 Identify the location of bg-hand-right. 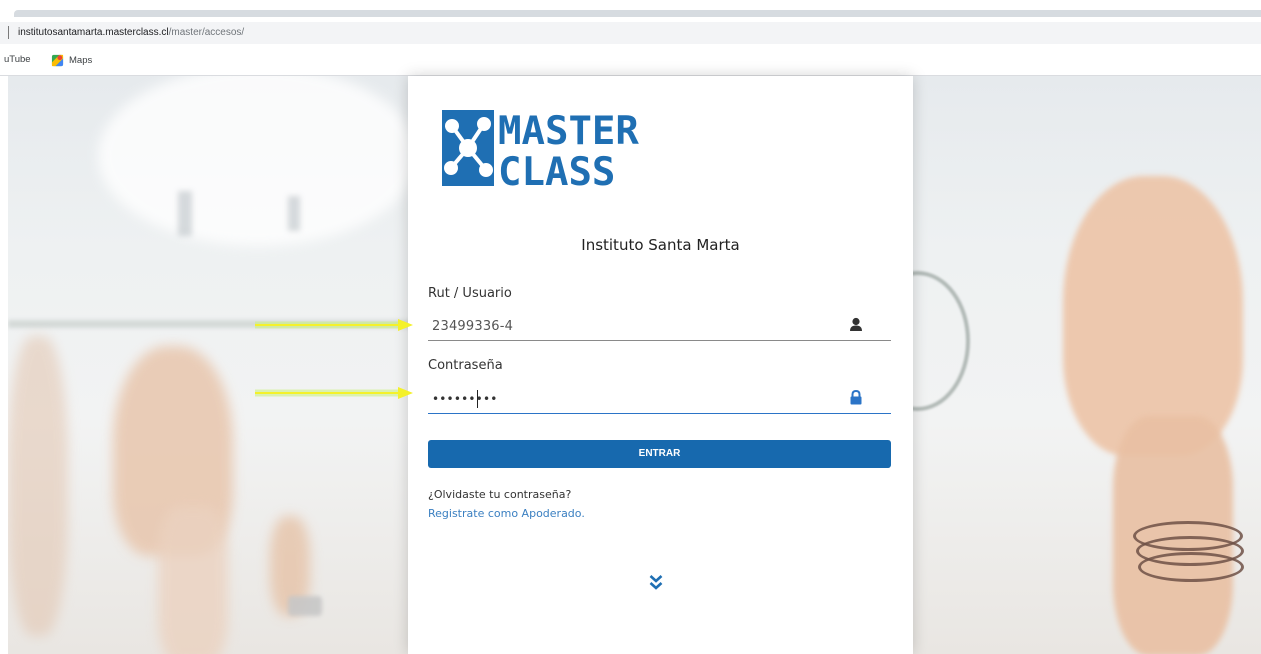
(1153, 316).